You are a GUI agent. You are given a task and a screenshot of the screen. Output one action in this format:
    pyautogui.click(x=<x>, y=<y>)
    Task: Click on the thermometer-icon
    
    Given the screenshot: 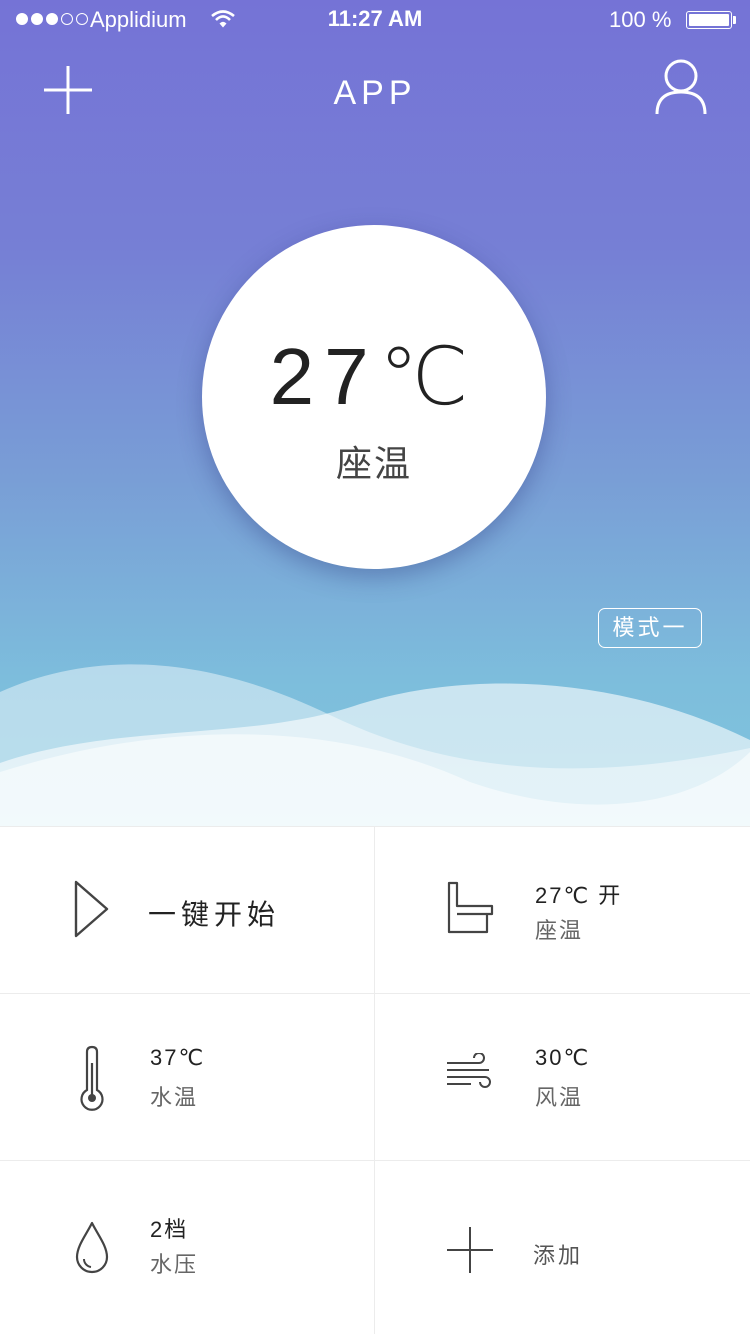 What is the action you would take?
    pyautogui.click(x=92, y=1078)
    